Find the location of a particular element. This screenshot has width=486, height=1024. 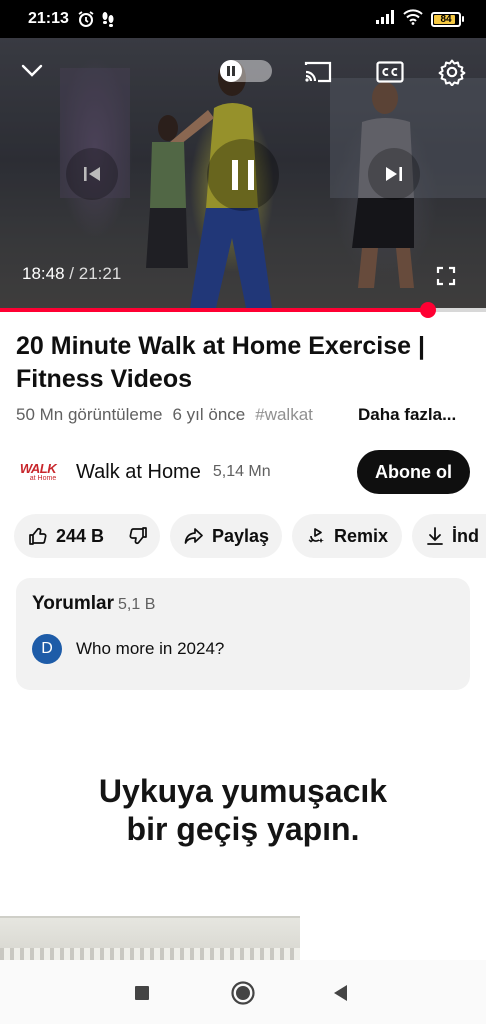

upload-age: 6 yıl önce is located at coordinates (209, 414).